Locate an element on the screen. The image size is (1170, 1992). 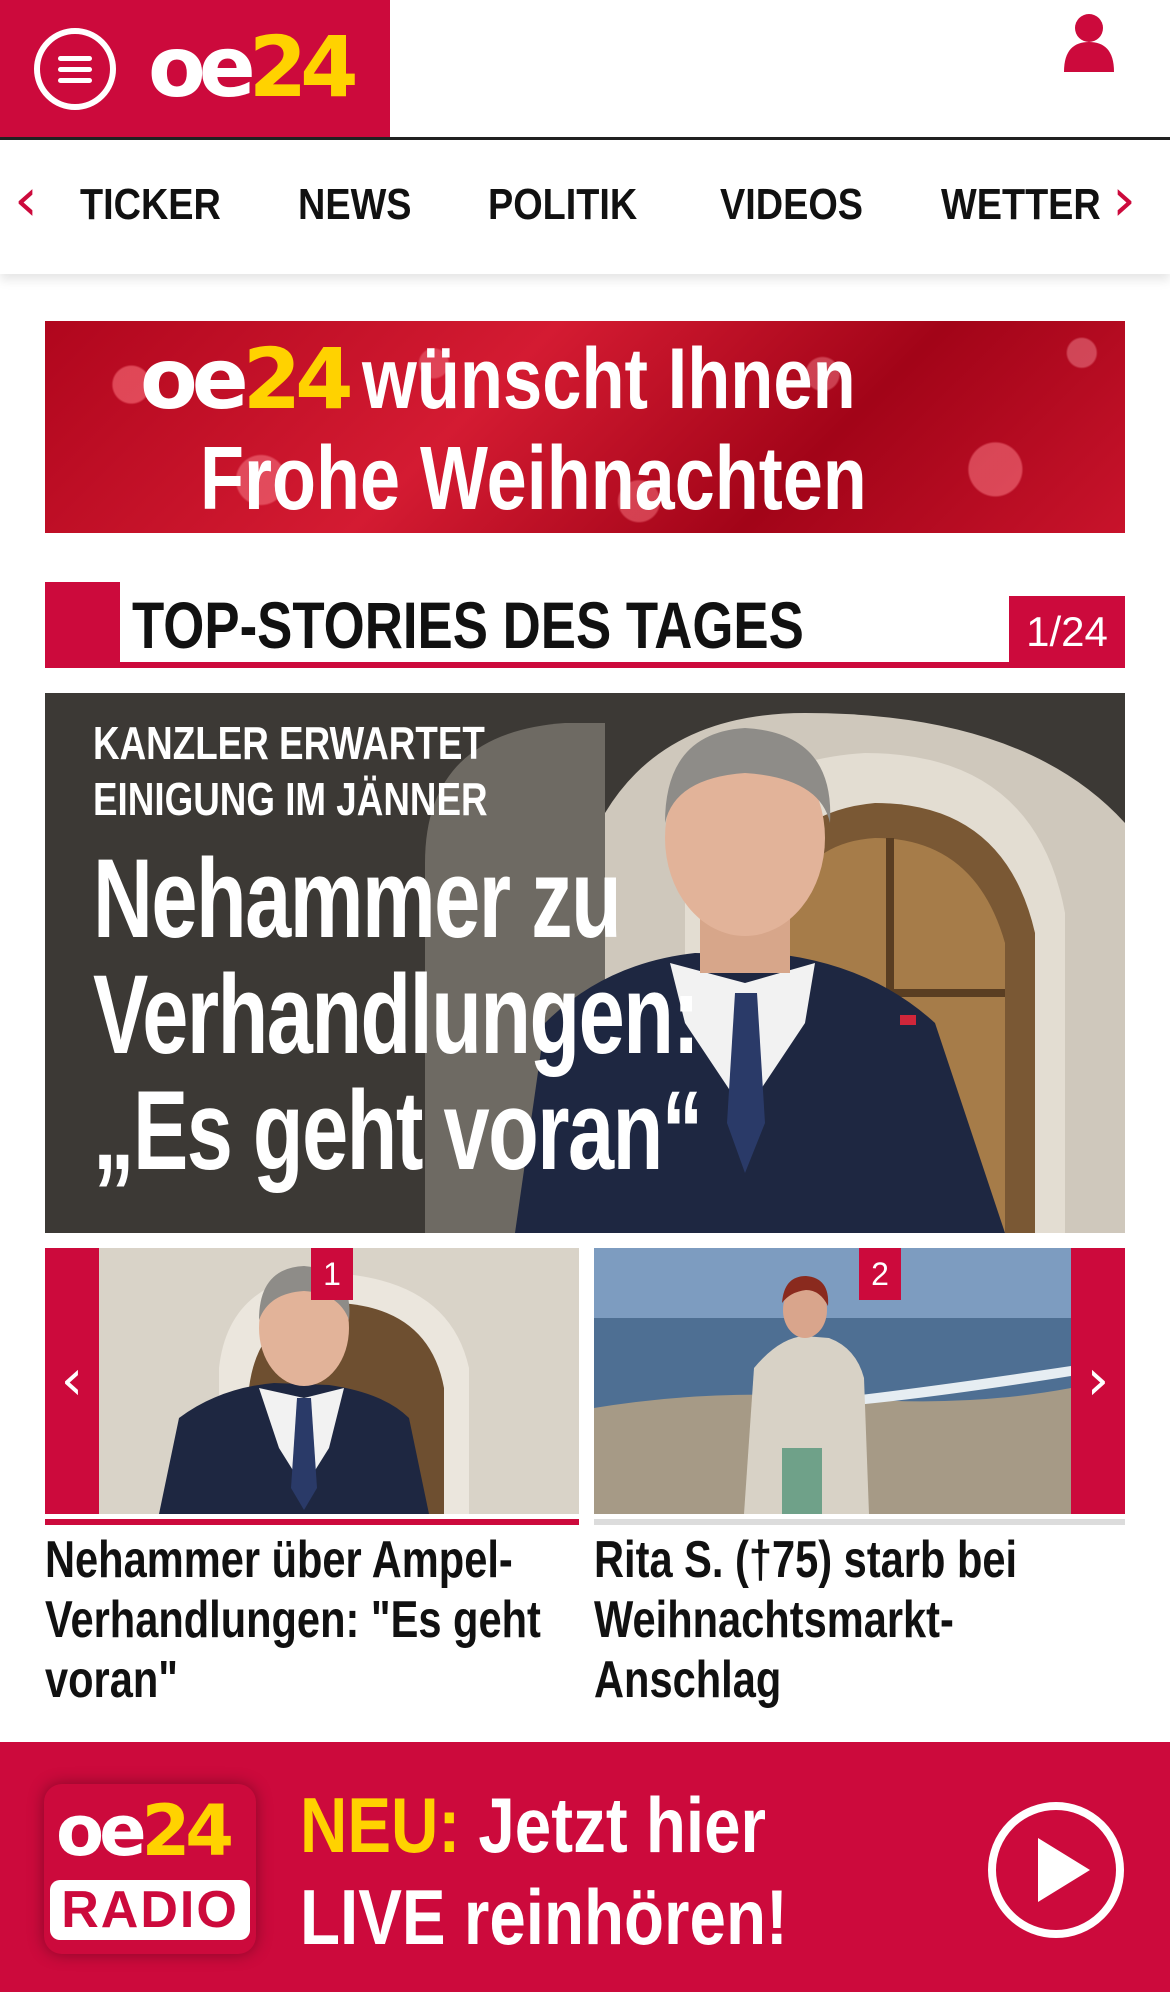
radio-logo-label: RADIO is located at coordinates (150, 1910).